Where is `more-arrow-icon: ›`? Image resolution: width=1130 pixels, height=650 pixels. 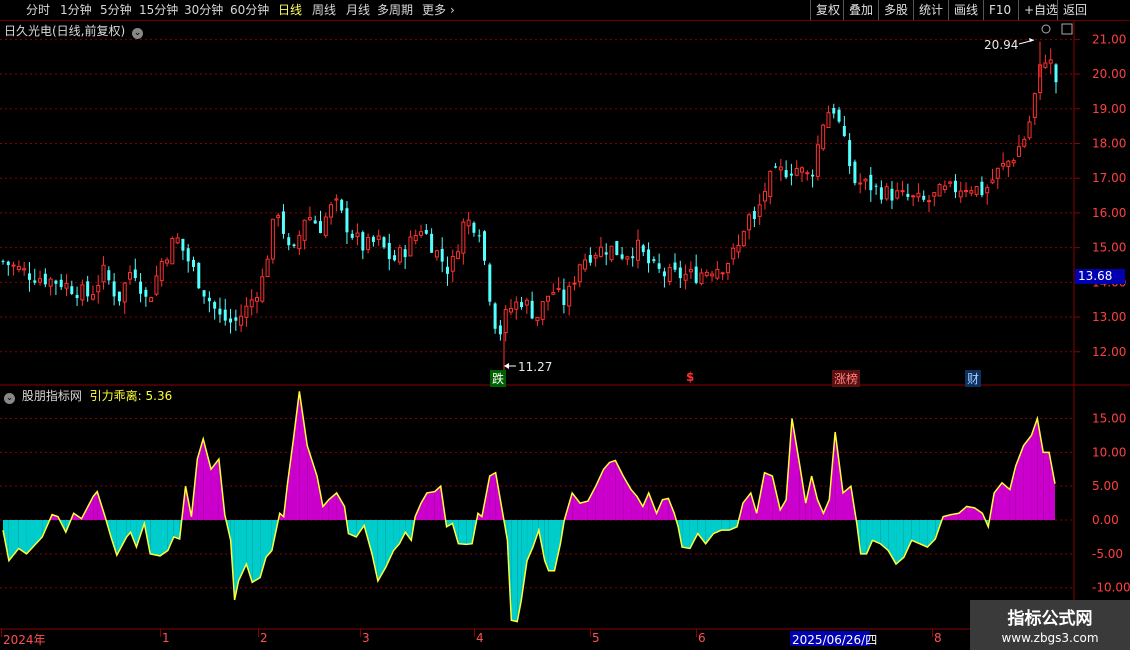
more-arrow-icon: › is located at coordinates (452, 10).